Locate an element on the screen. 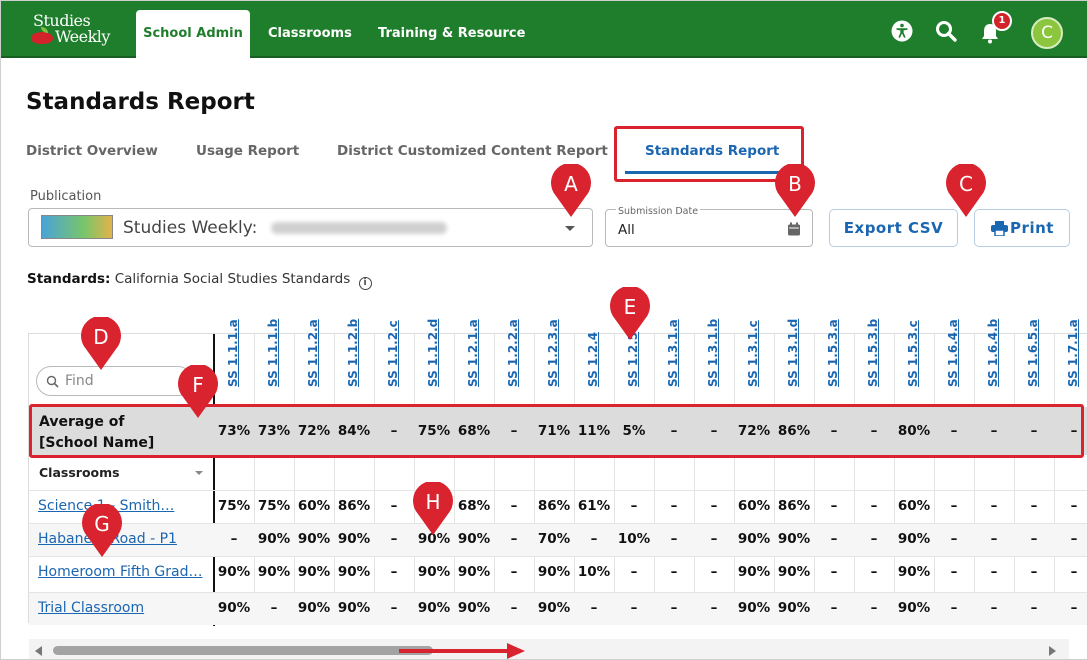  standard-link: SS 1.5.3.c is located at coordinates (913, 353).